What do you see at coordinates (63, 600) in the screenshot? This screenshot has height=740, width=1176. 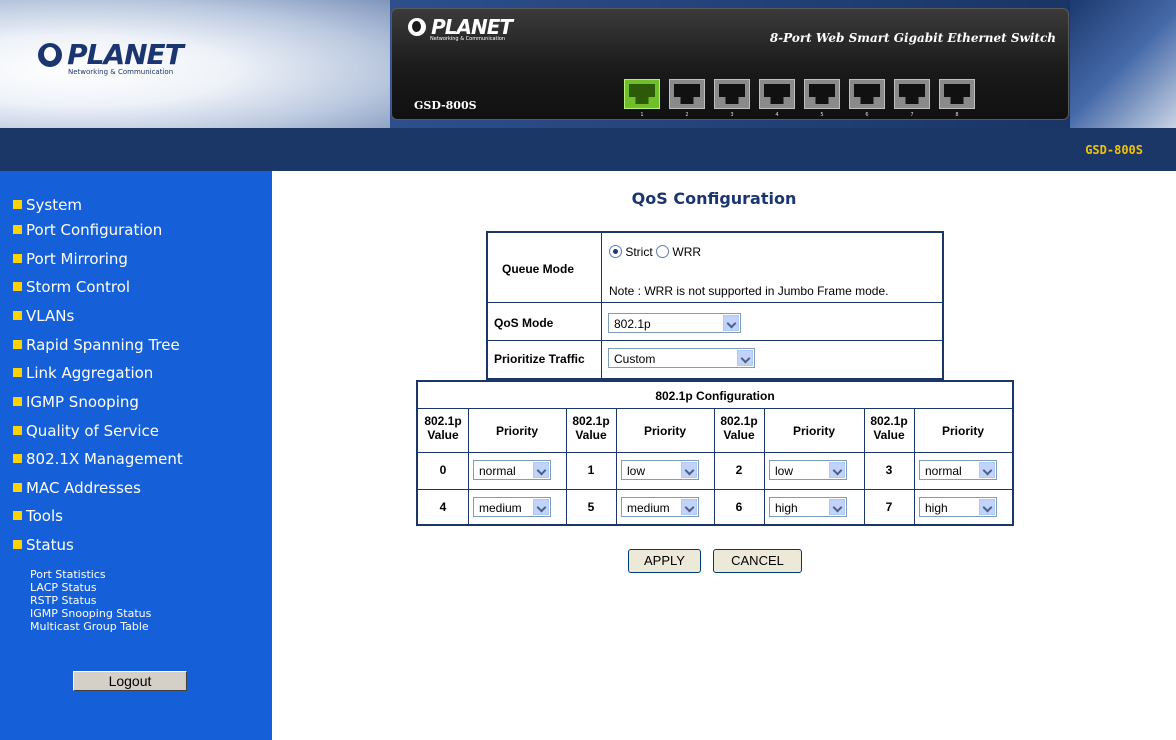 I see `sidebar-subitem-rstp-status: RSTP Status` at bounding box center [63, 600].